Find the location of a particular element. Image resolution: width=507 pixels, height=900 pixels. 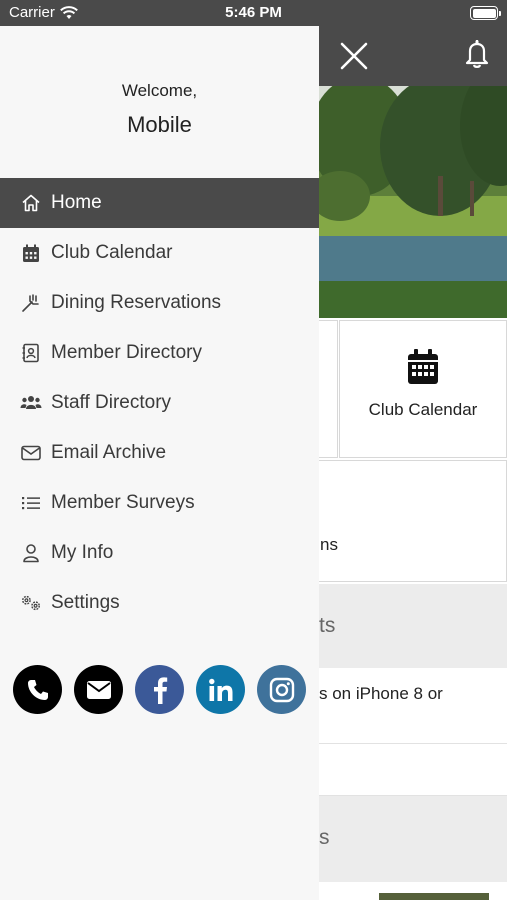

menu-item-label: Member Directory is located at coordinates (126, 352).